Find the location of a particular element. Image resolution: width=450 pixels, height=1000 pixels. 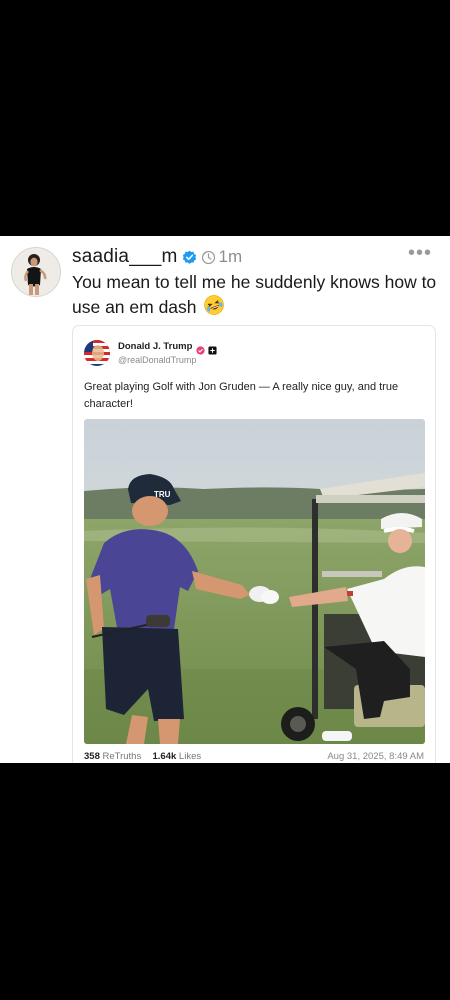

retruths-label: ReTruths is located at coordinates (122, 756).